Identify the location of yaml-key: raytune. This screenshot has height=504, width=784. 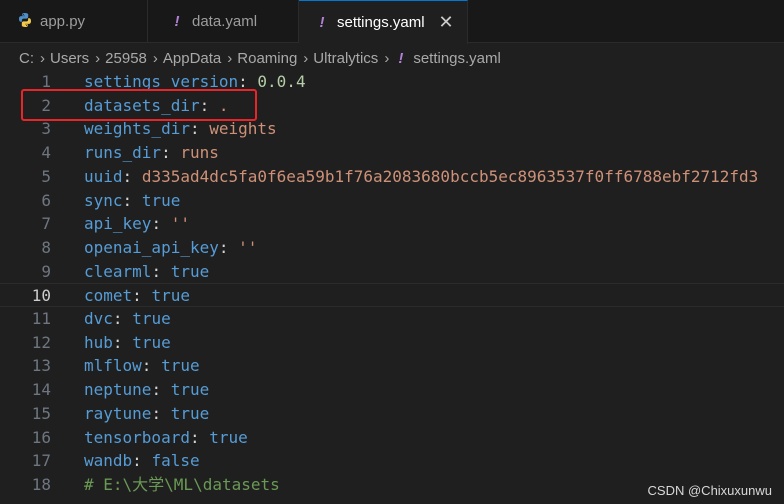
(118, 413).